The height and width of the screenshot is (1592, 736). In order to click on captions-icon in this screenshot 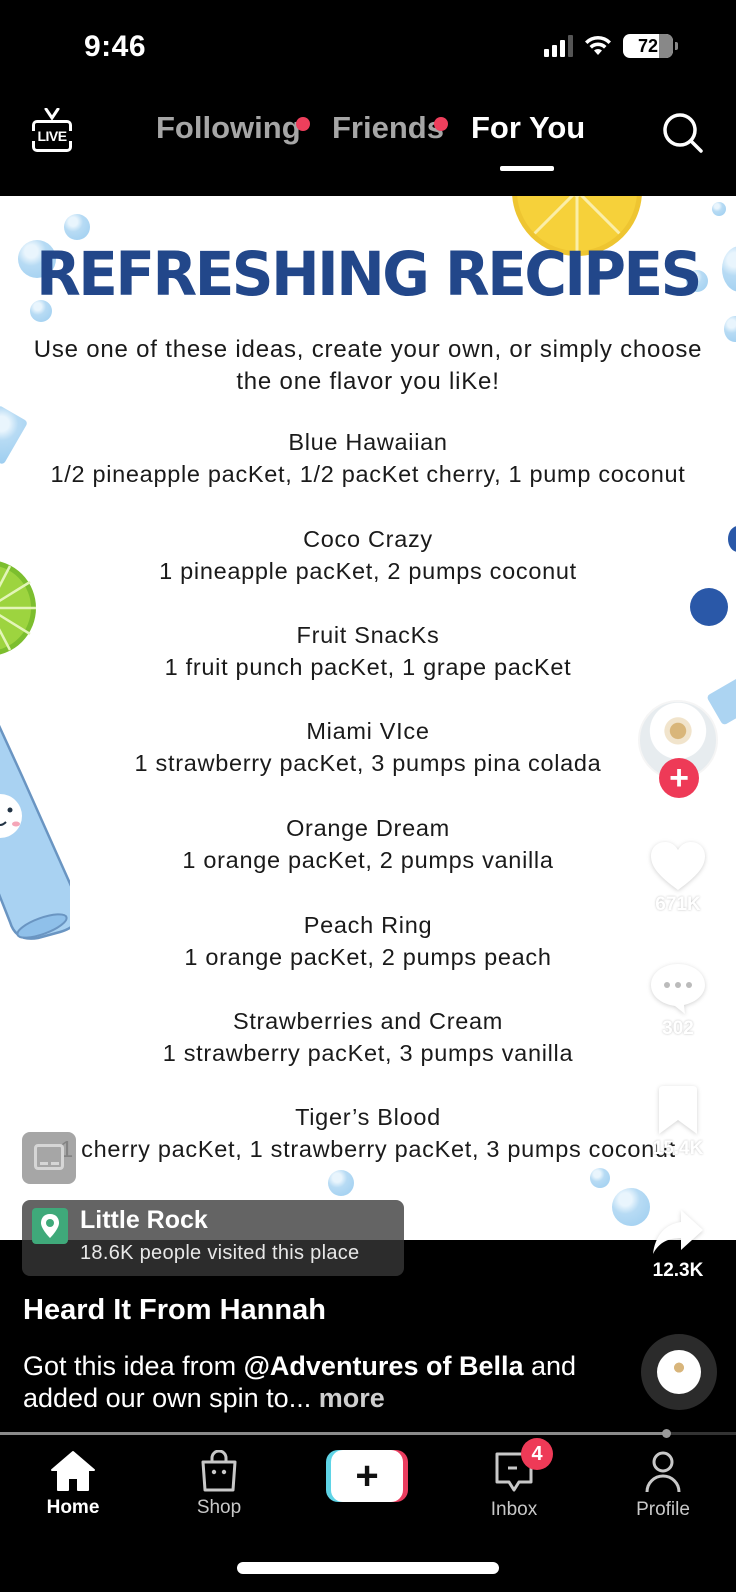, I will do `click(49, 1157)`.